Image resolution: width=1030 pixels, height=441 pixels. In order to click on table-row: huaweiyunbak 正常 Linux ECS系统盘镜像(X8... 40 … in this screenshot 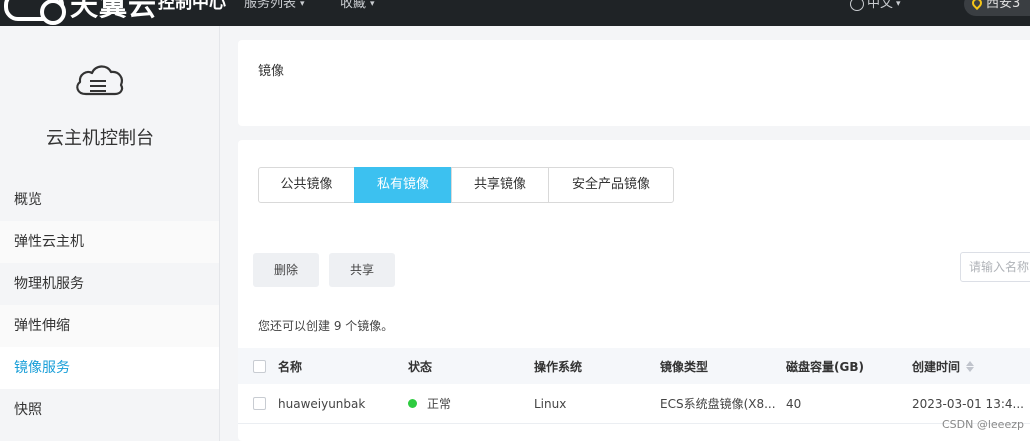, I will do `click(634, 404)`.